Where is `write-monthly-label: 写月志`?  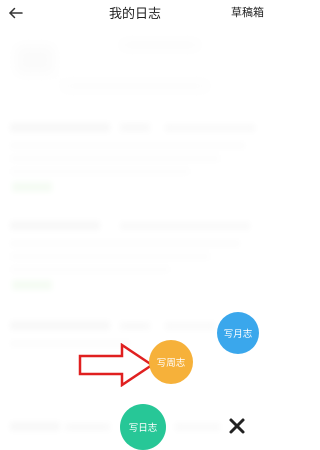 write-monthly-label: 写月志 is located at coordinates (238, 334).